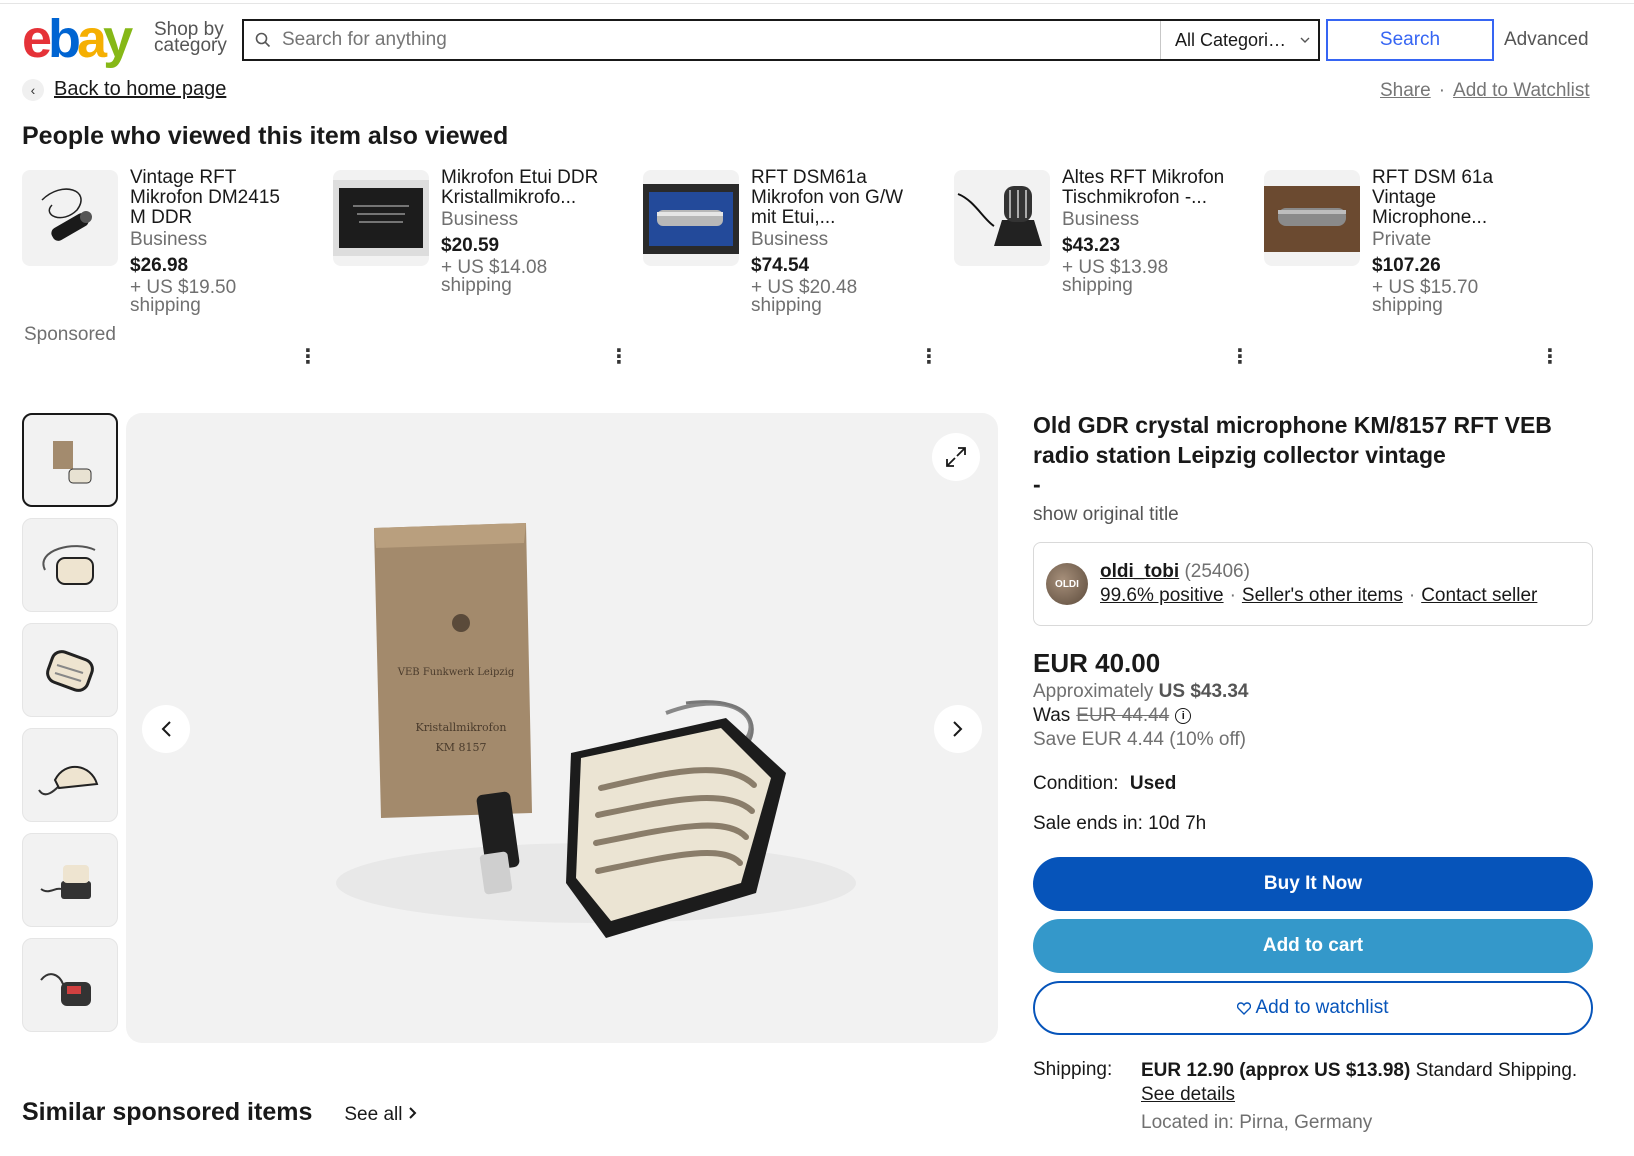 The height and width of the screenshot is (1156, 1634). I want to click on search-input, so click(721, 40).